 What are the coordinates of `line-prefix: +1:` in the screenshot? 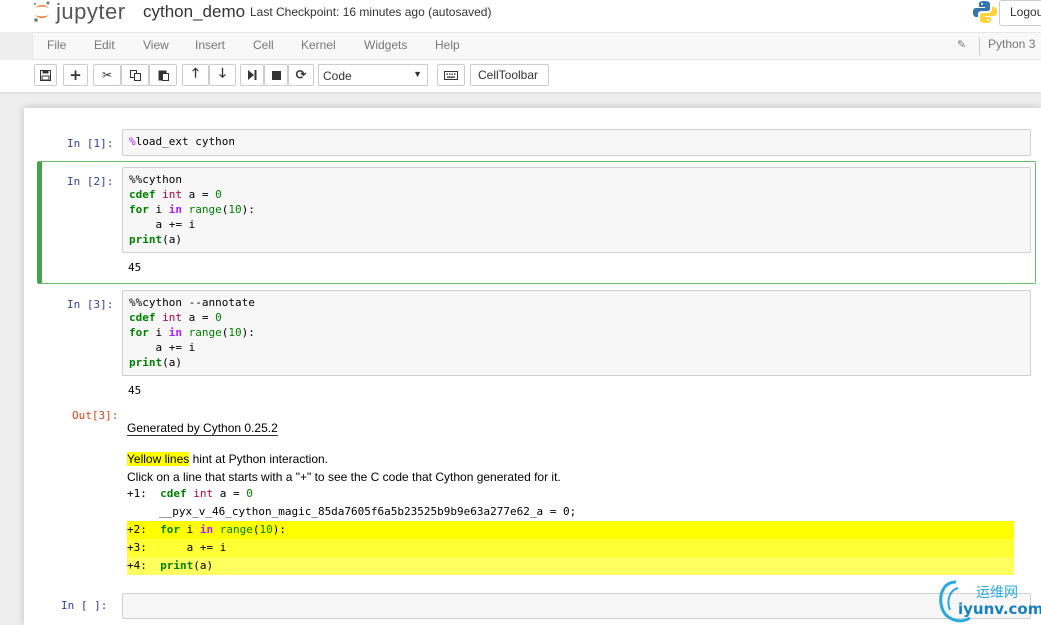 It's located at (137, 493).